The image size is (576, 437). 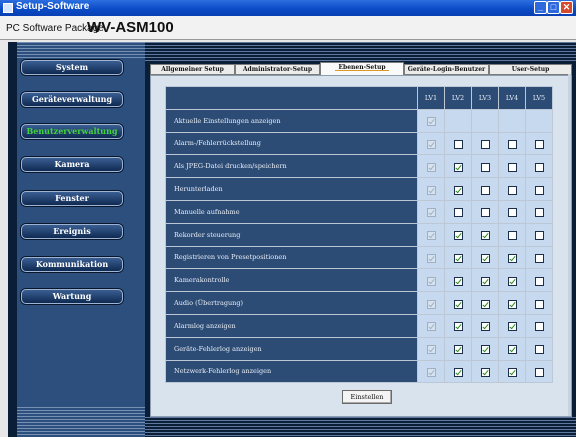 I want to click on bottom-band, so click(x=360, y=427).